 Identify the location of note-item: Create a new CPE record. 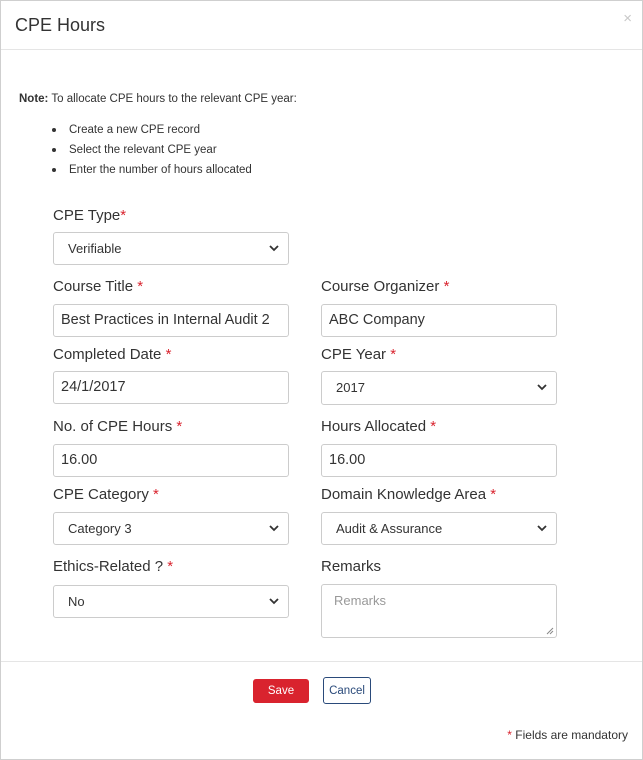
(150, 130).